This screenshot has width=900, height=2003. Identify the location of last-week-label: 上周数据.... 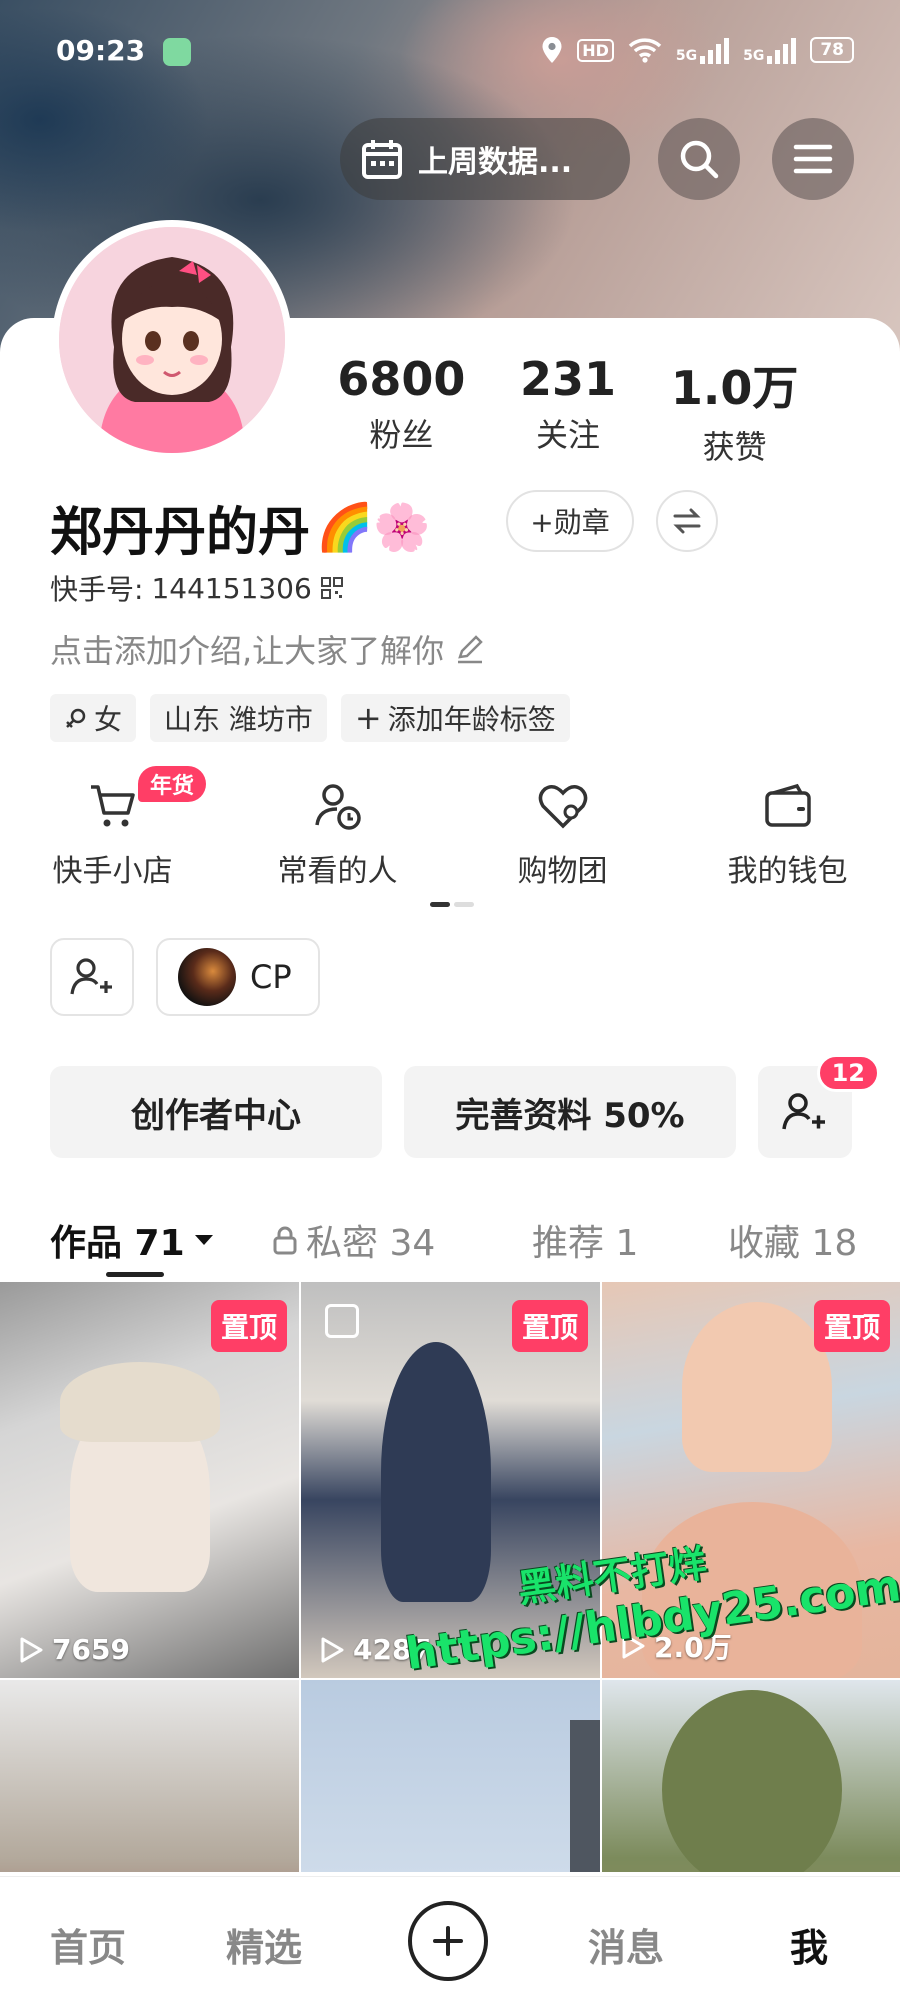
(495, 162).